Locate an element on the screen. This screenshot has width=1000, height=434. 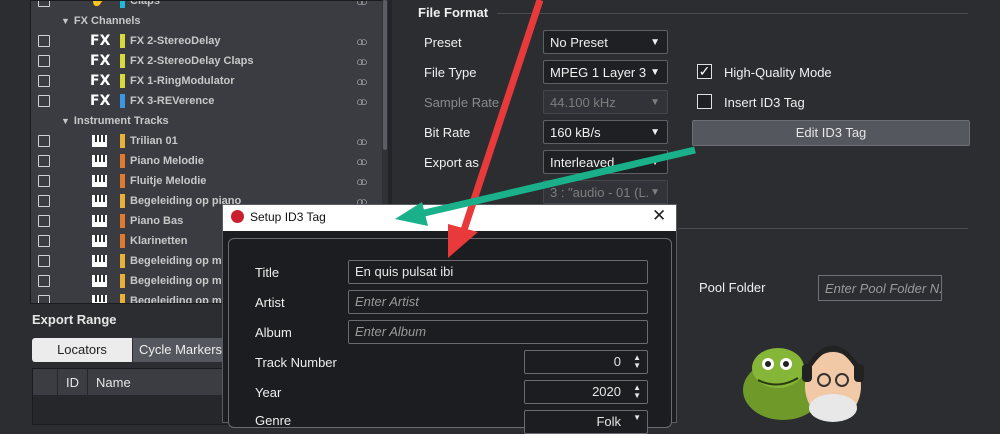
green-arrow is located at coordinates (557, 182).